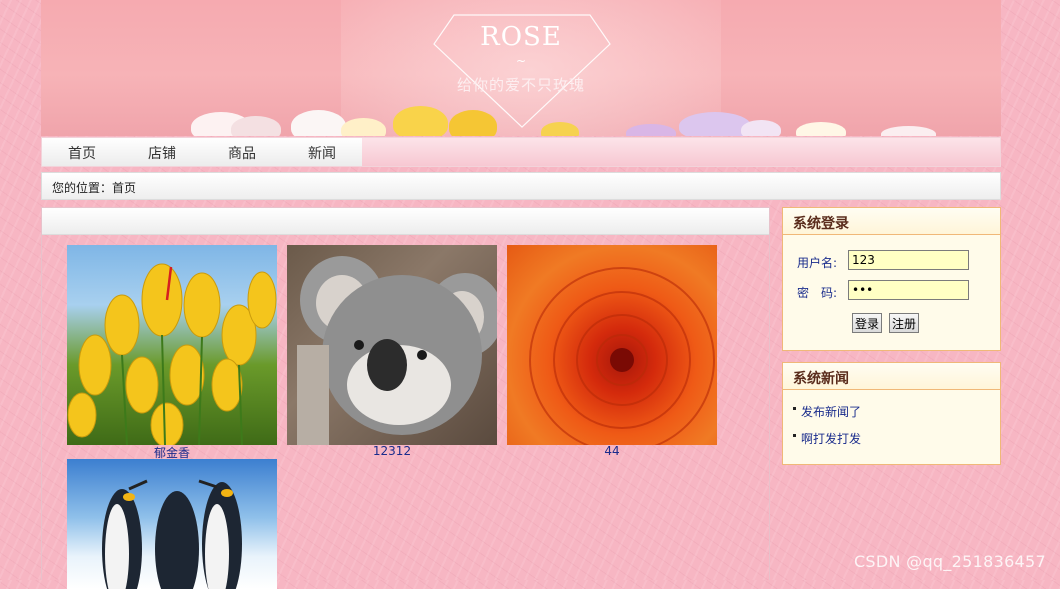 The image size is (1060, 589). I want to click on nav-item-shops: 店铺, so click(162, 153).